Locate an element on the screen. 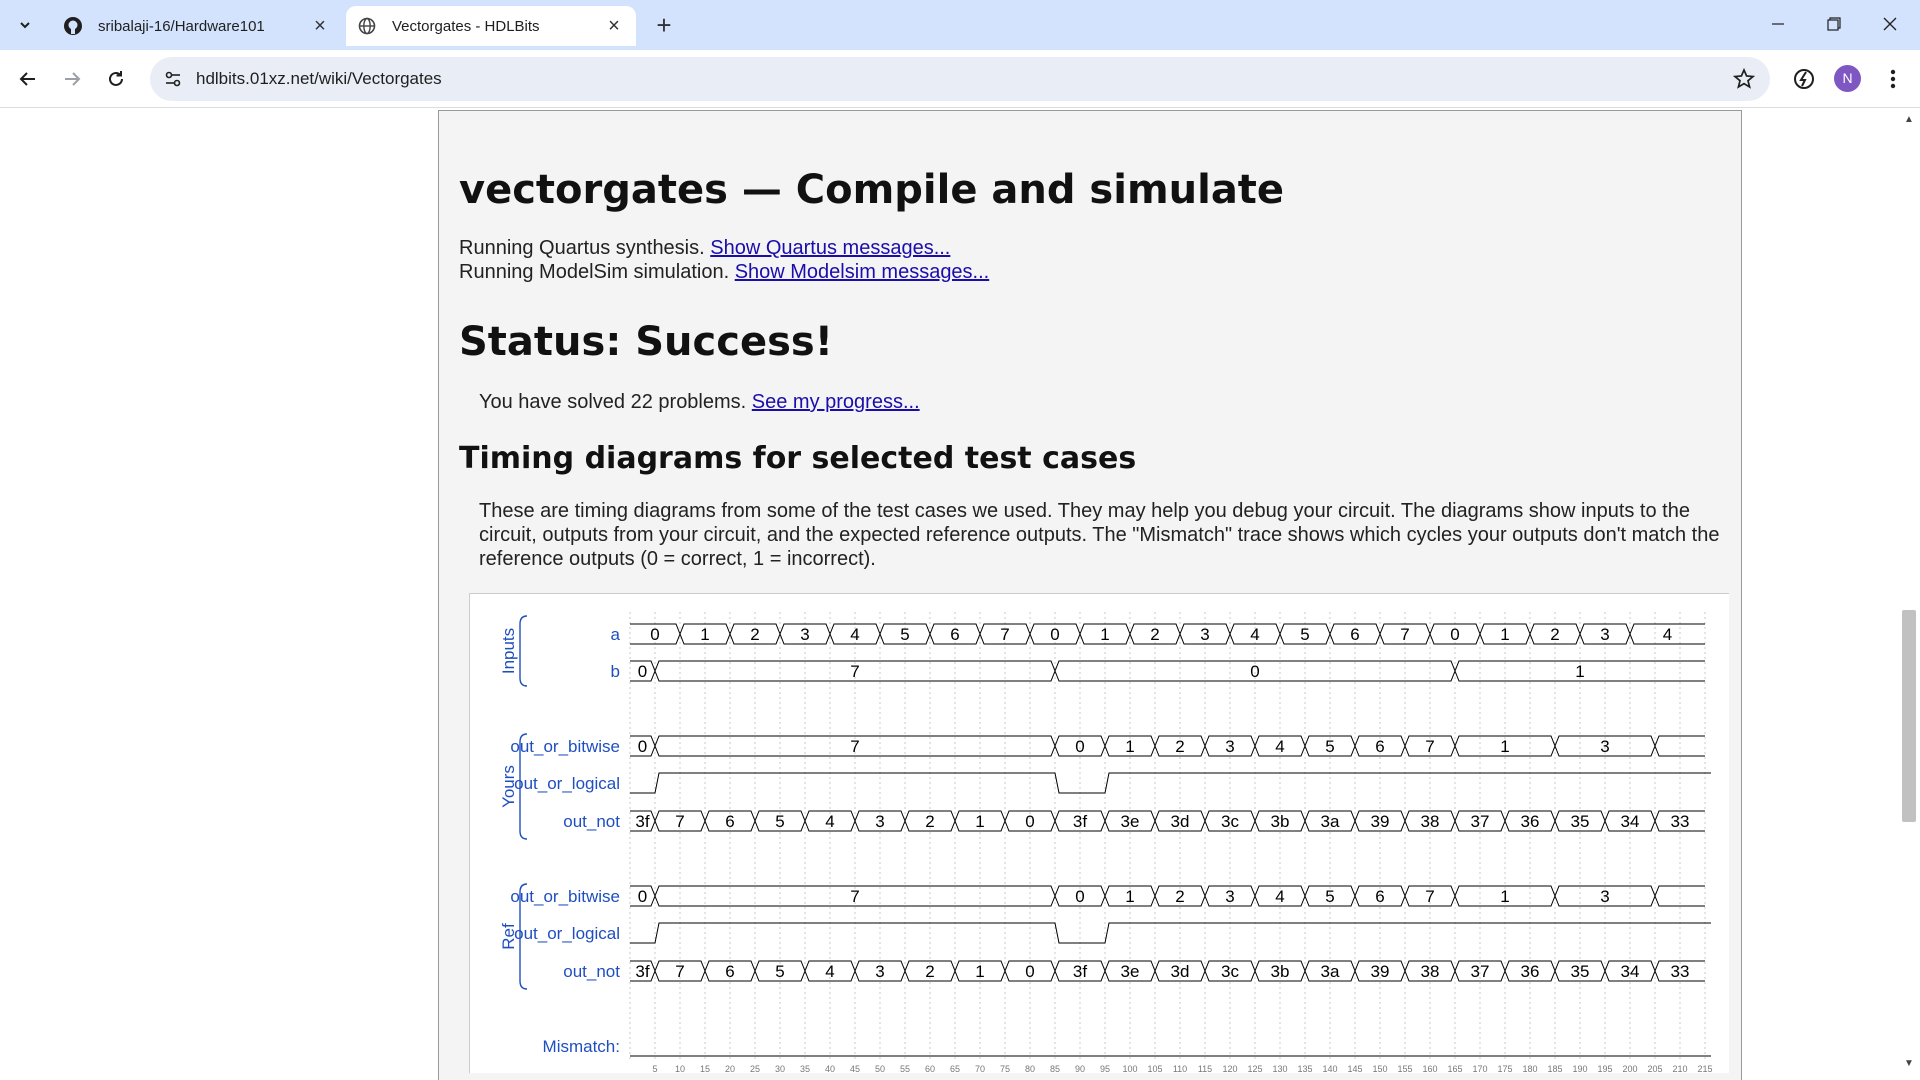  reload-icon is located at coordinates (116, 78).